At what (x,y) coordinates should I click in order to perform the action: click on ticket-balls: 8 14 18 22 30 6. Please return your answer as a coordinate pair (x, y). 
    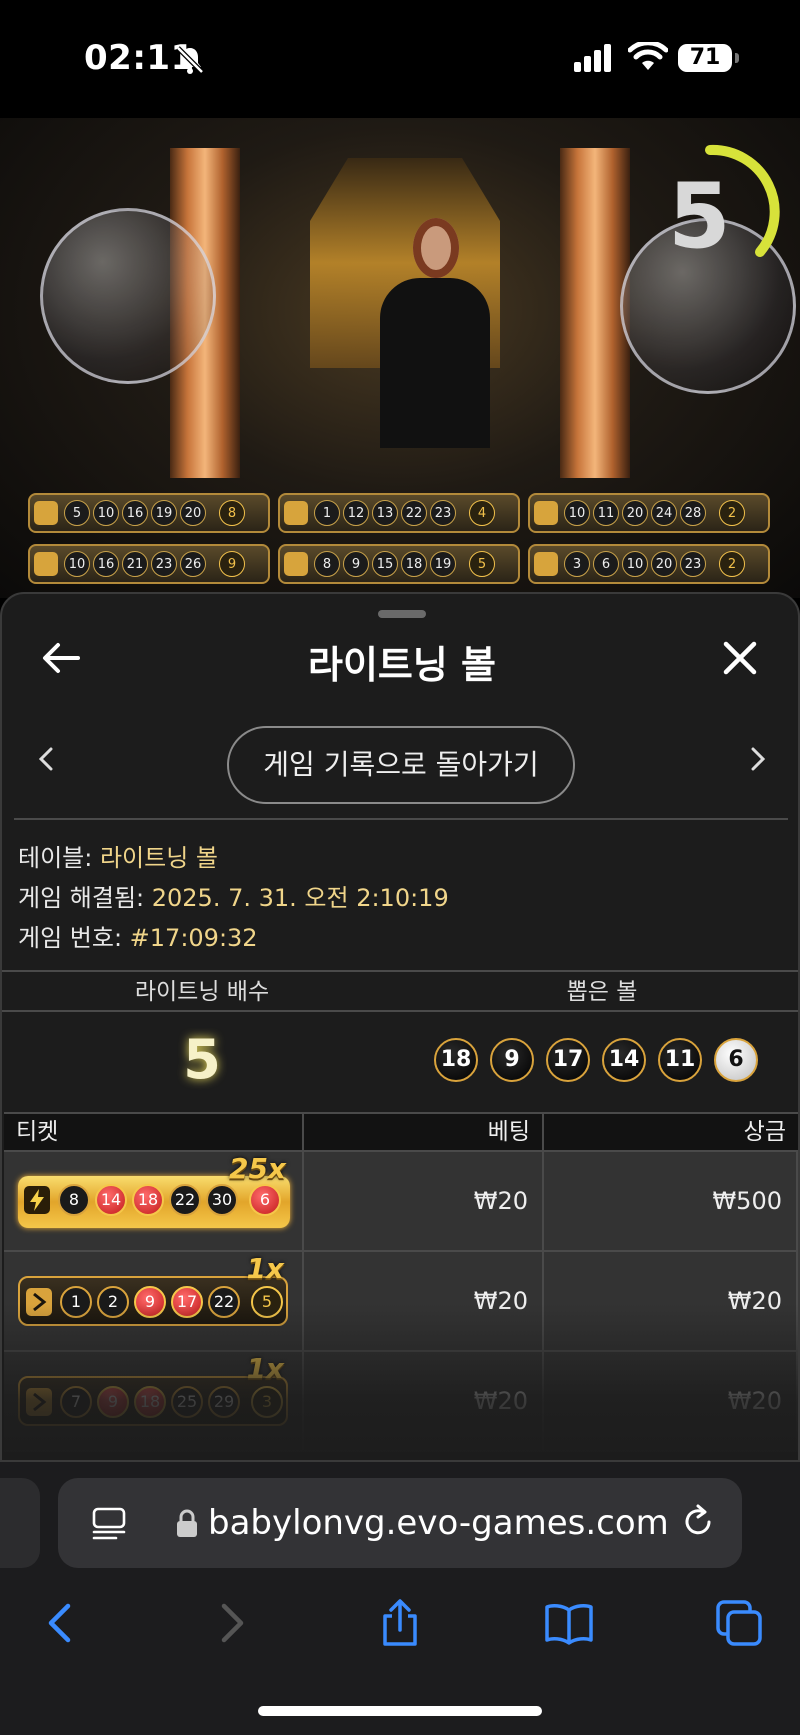
    Looking at the image, I should click on (169, 1200).